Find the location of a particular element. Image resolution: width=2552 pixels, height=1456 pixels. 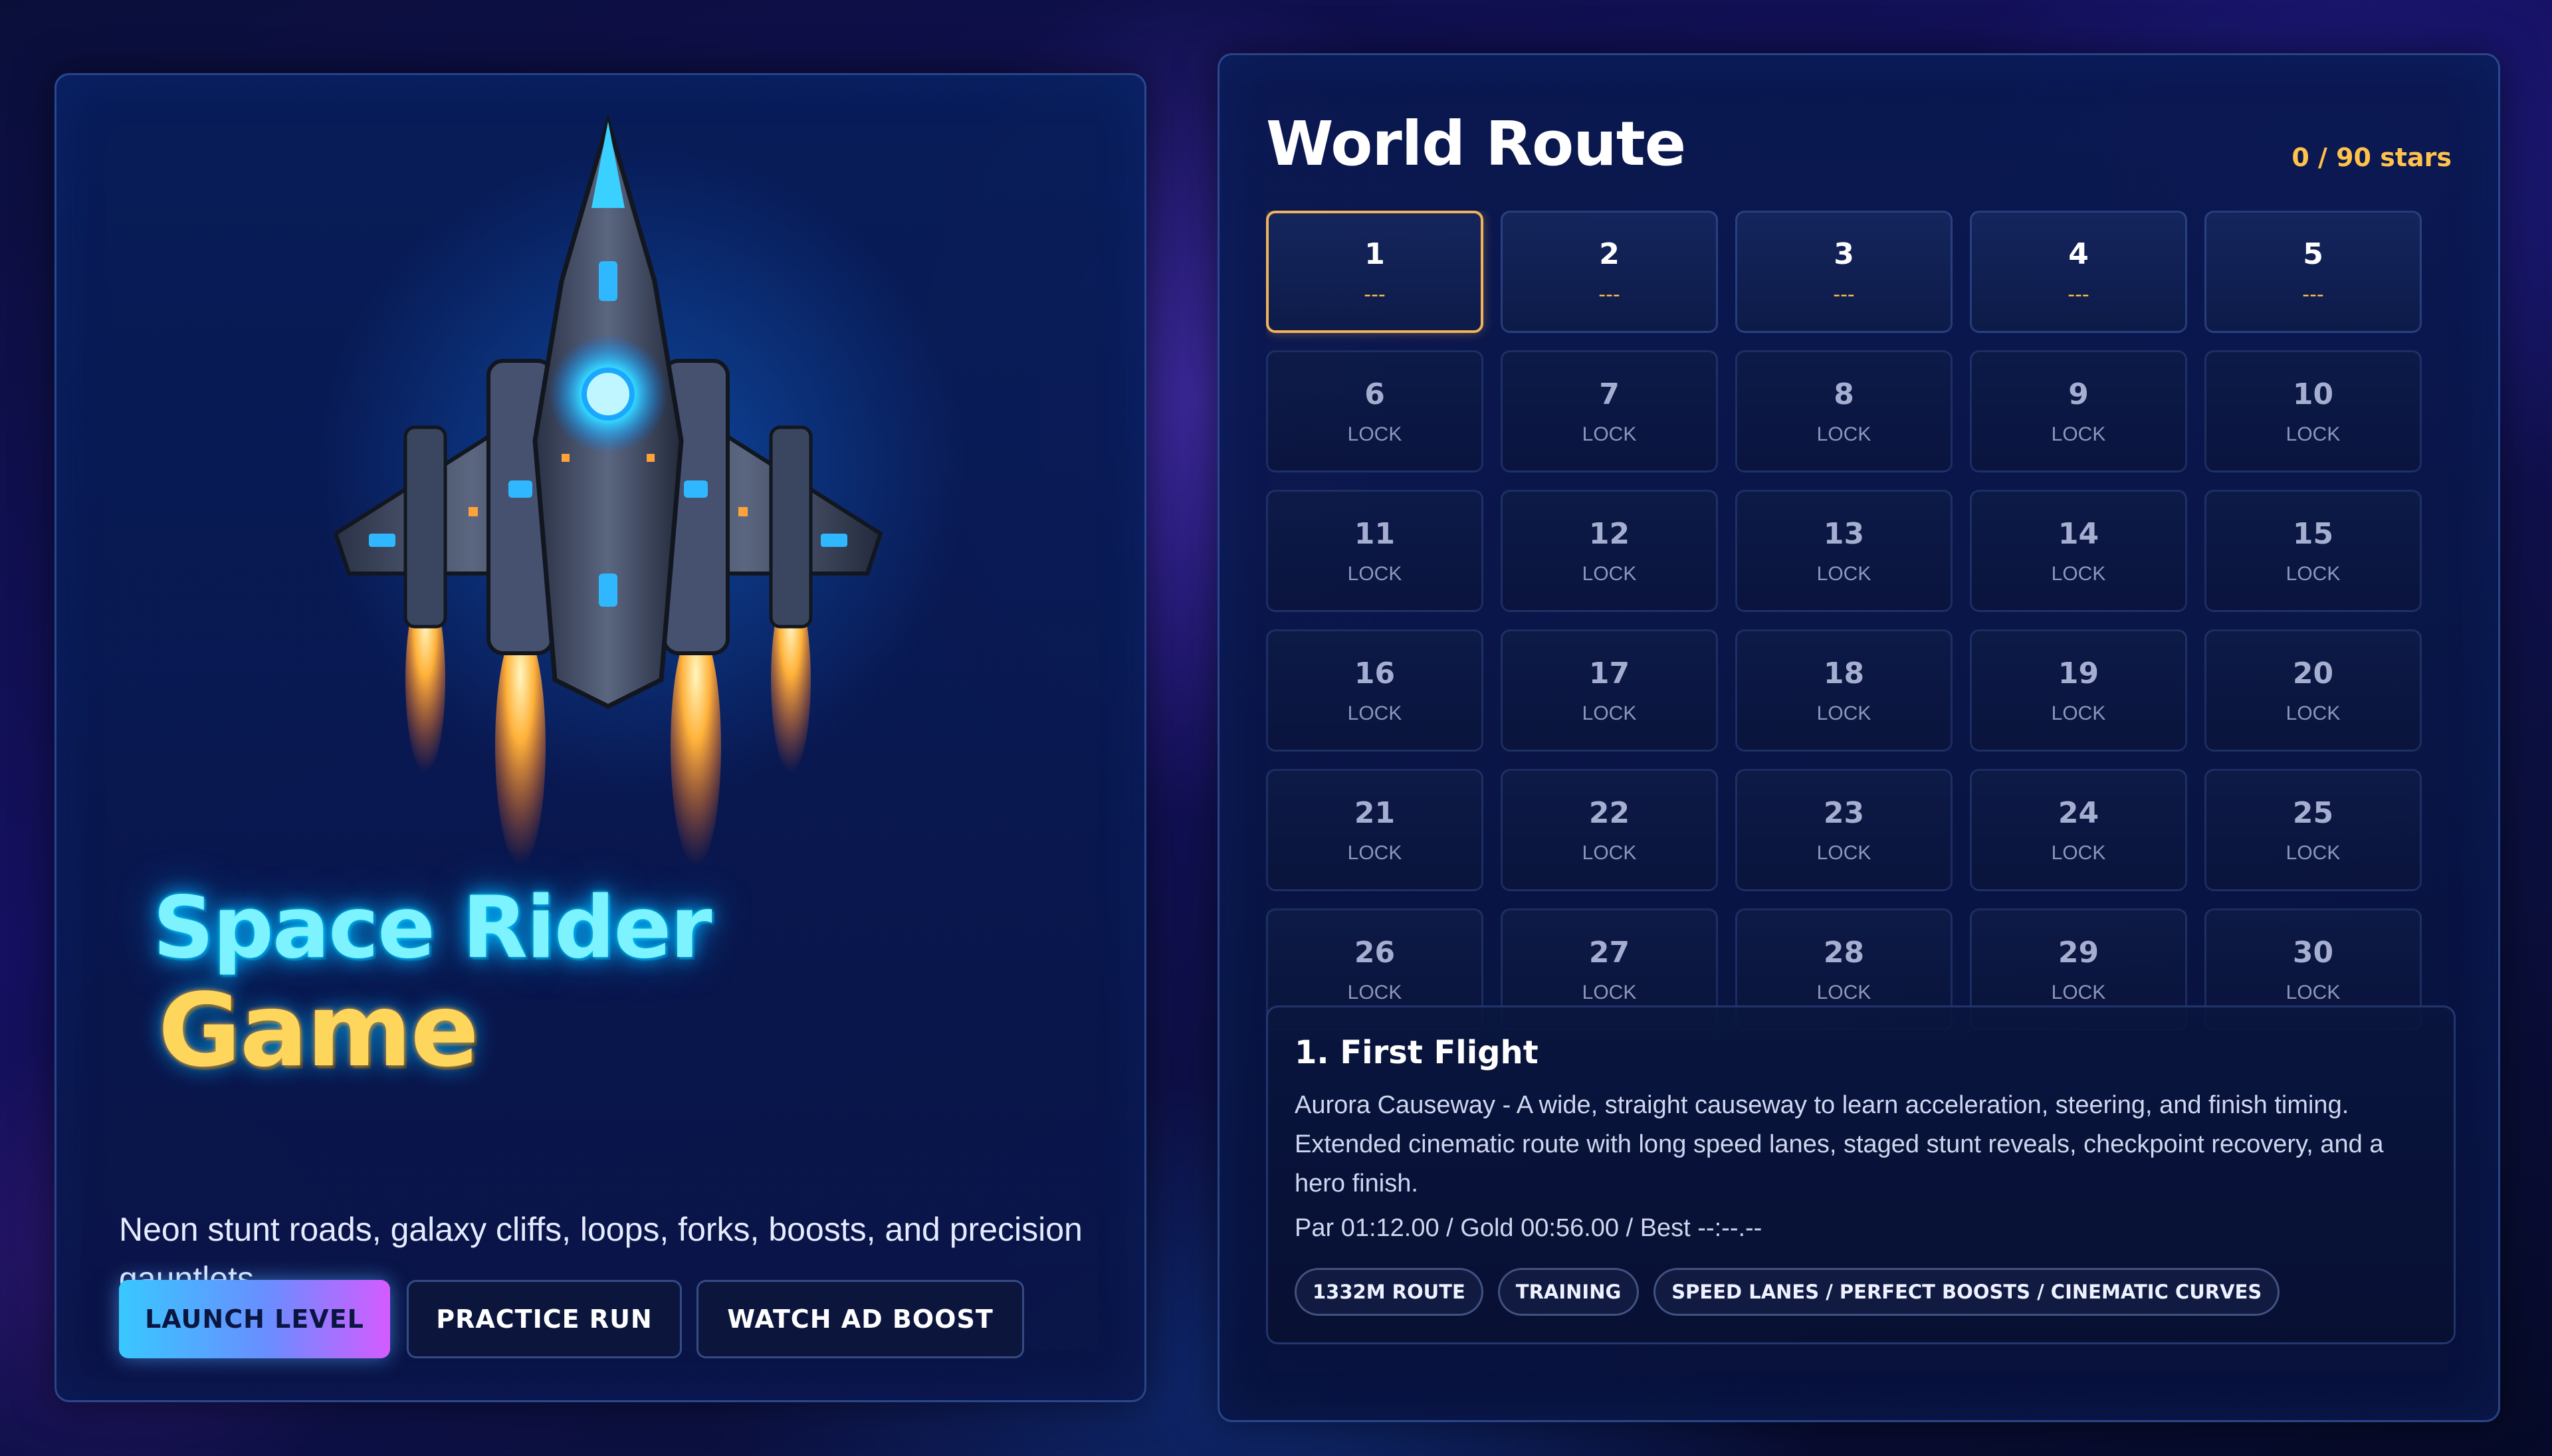

level-tile-10: 10 LOCK is located at coordinates (2313, 411).